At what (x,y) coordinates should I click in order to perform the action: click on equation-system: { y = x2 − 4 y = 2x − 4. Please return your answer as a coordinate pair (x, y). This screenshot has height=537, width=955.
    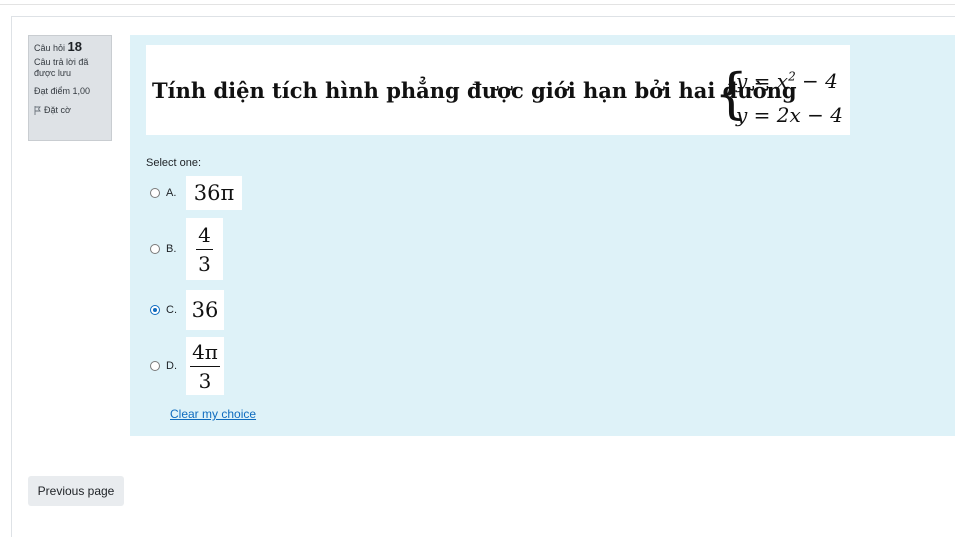
    Looking at the image, I should click on (779, 94).